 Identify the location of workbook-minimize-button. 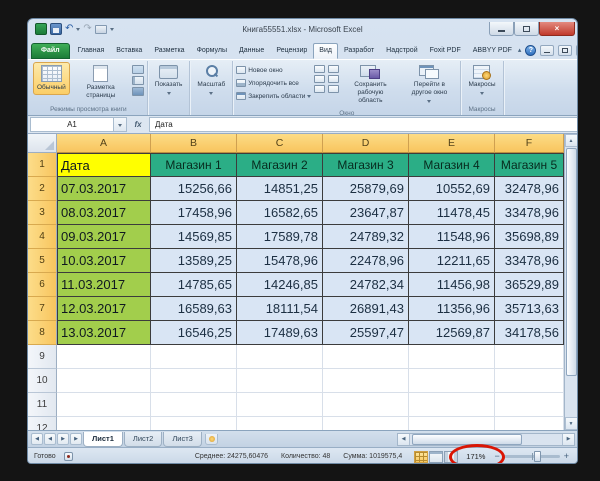
(547, 50).